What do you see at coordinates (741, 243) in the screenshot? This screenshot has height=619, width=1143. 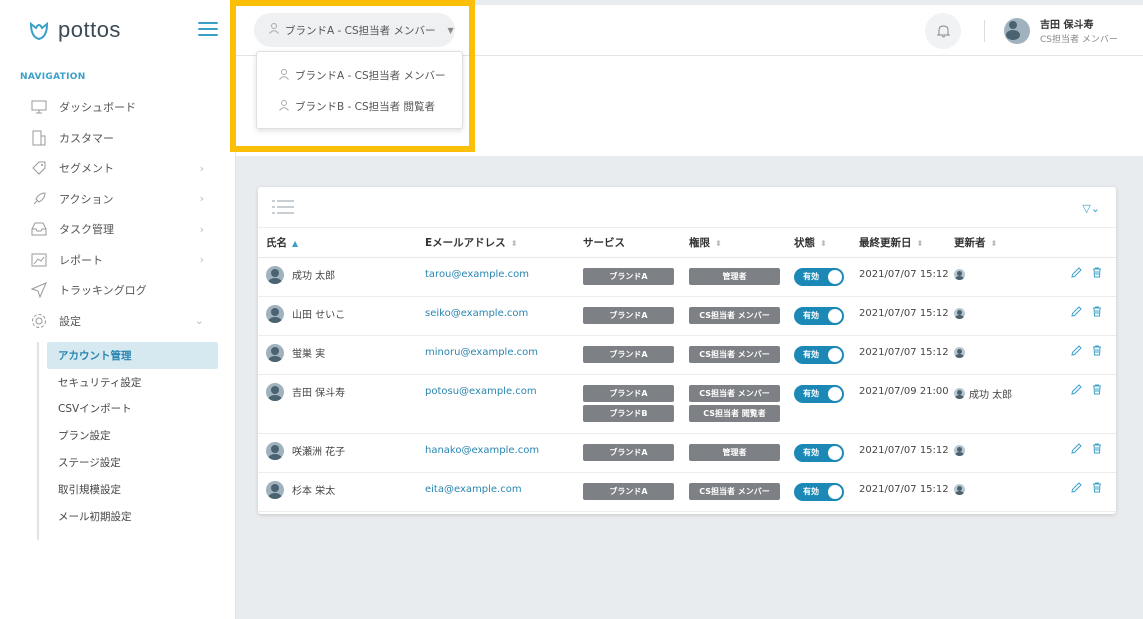 I see `col-header-permission: 権限 ⬍` at bounding box center [741, 243].